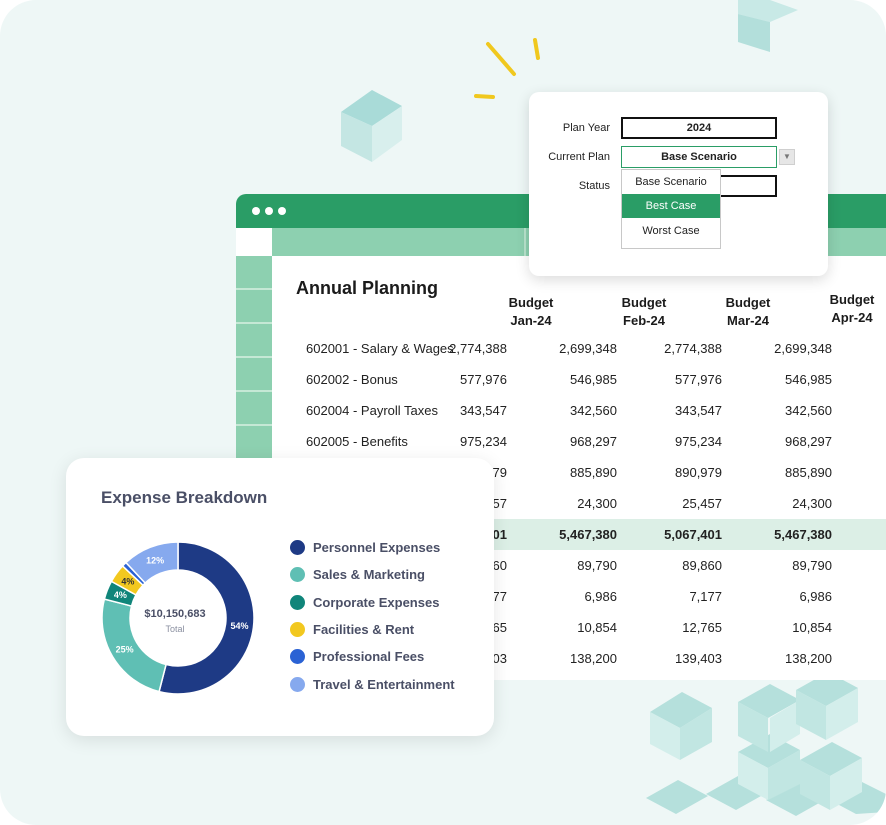 The image size is (886, 825). What do you see at coordinates (677, 596) in the screenshot?
I see `table-cell: 7,177` at bounding box center [677, 596].